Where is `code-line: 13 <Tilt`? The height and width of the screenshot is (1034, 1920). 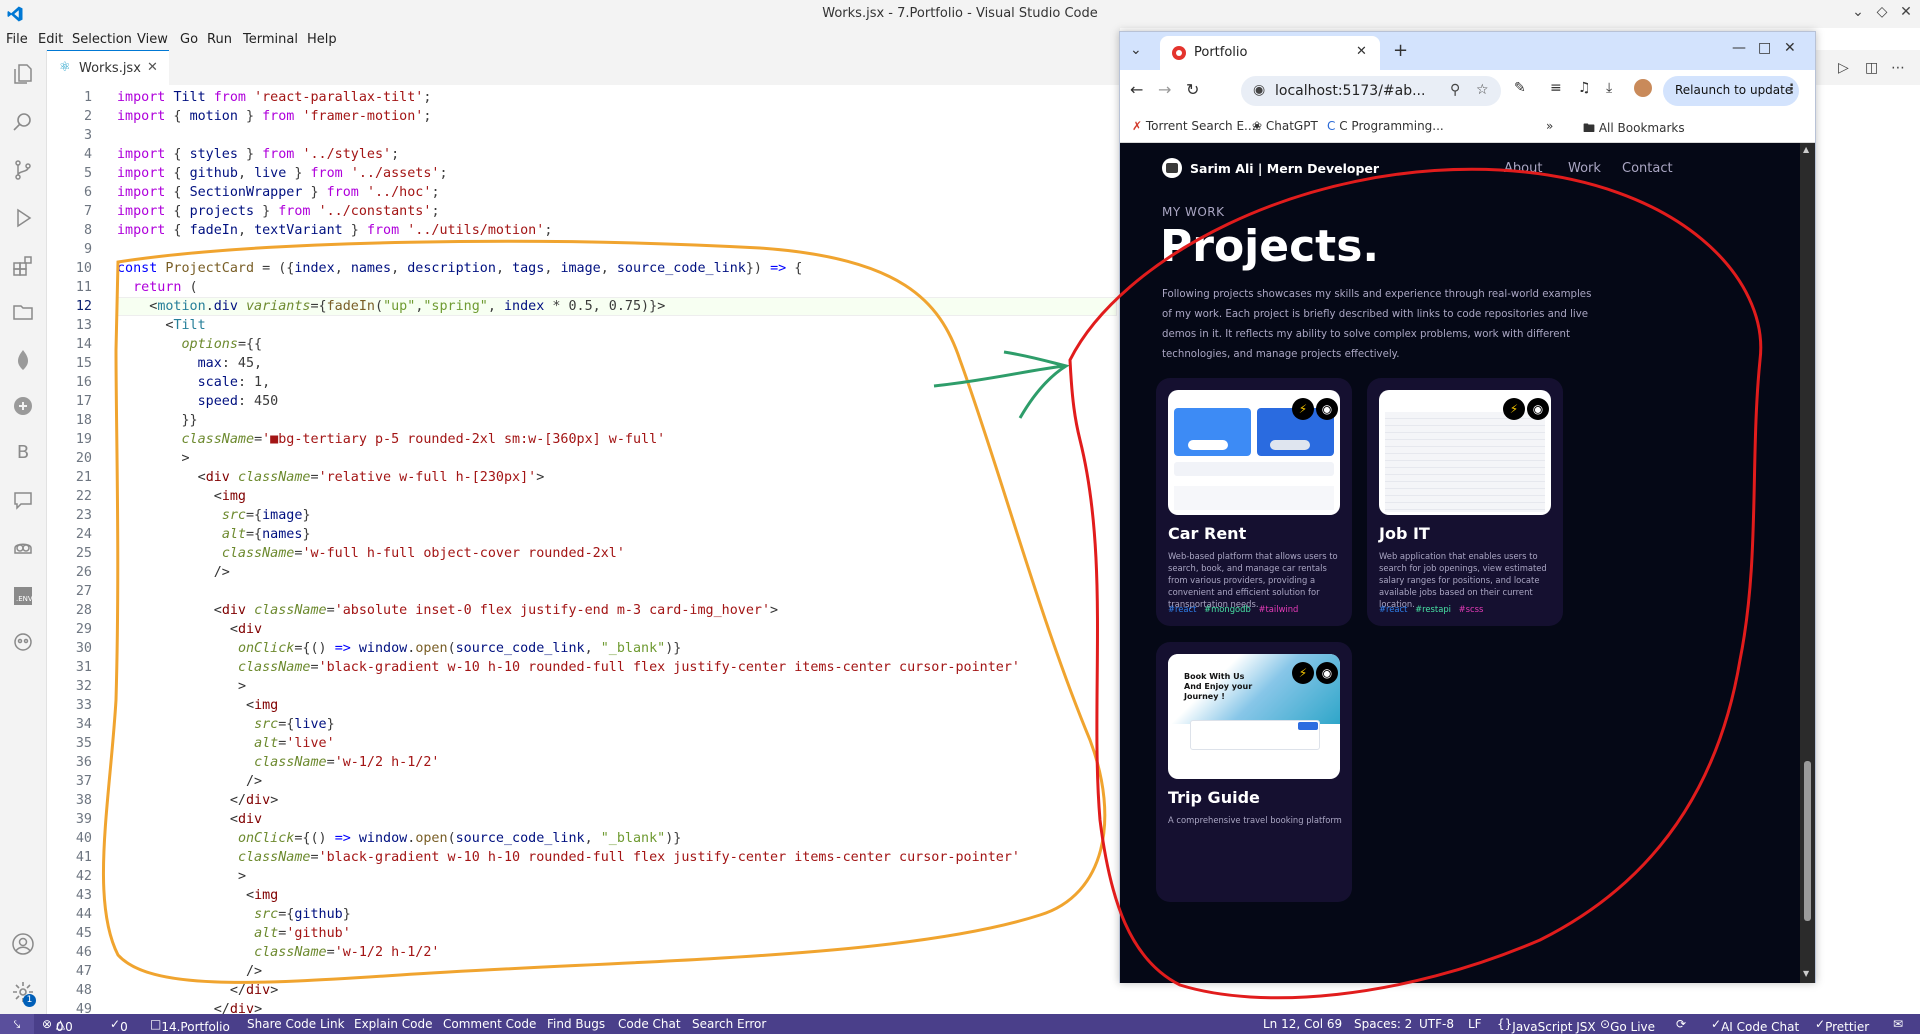
code-line: 13 <Tilt is located at coordinates (126, 325).